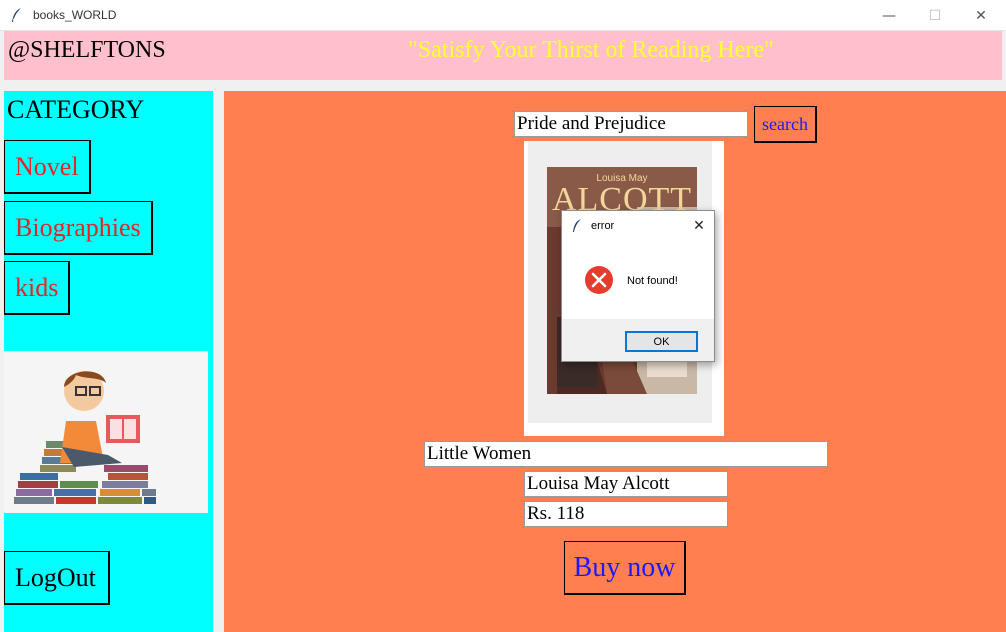 The width and height of the screenshot is (1006, 632). What do you see at coordinates (75, 15) in the screenshot?
I see `window-title: books_WORLD` at bounding box center [75, 15].